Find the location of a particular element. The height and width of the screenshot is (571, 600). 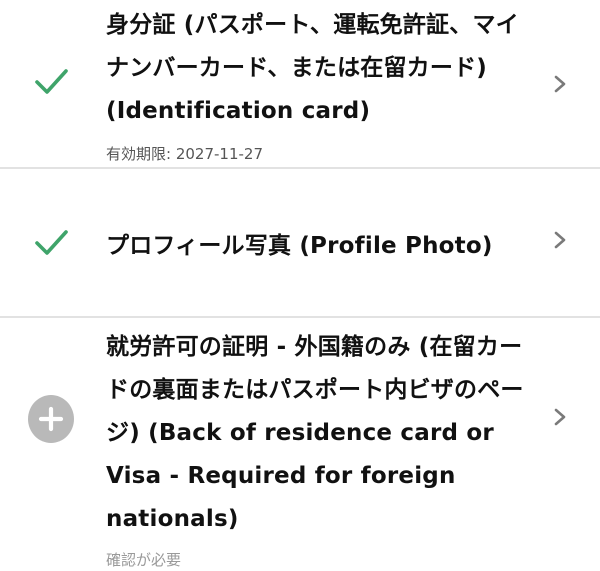

add-icon is located at coordinates (51, 419).